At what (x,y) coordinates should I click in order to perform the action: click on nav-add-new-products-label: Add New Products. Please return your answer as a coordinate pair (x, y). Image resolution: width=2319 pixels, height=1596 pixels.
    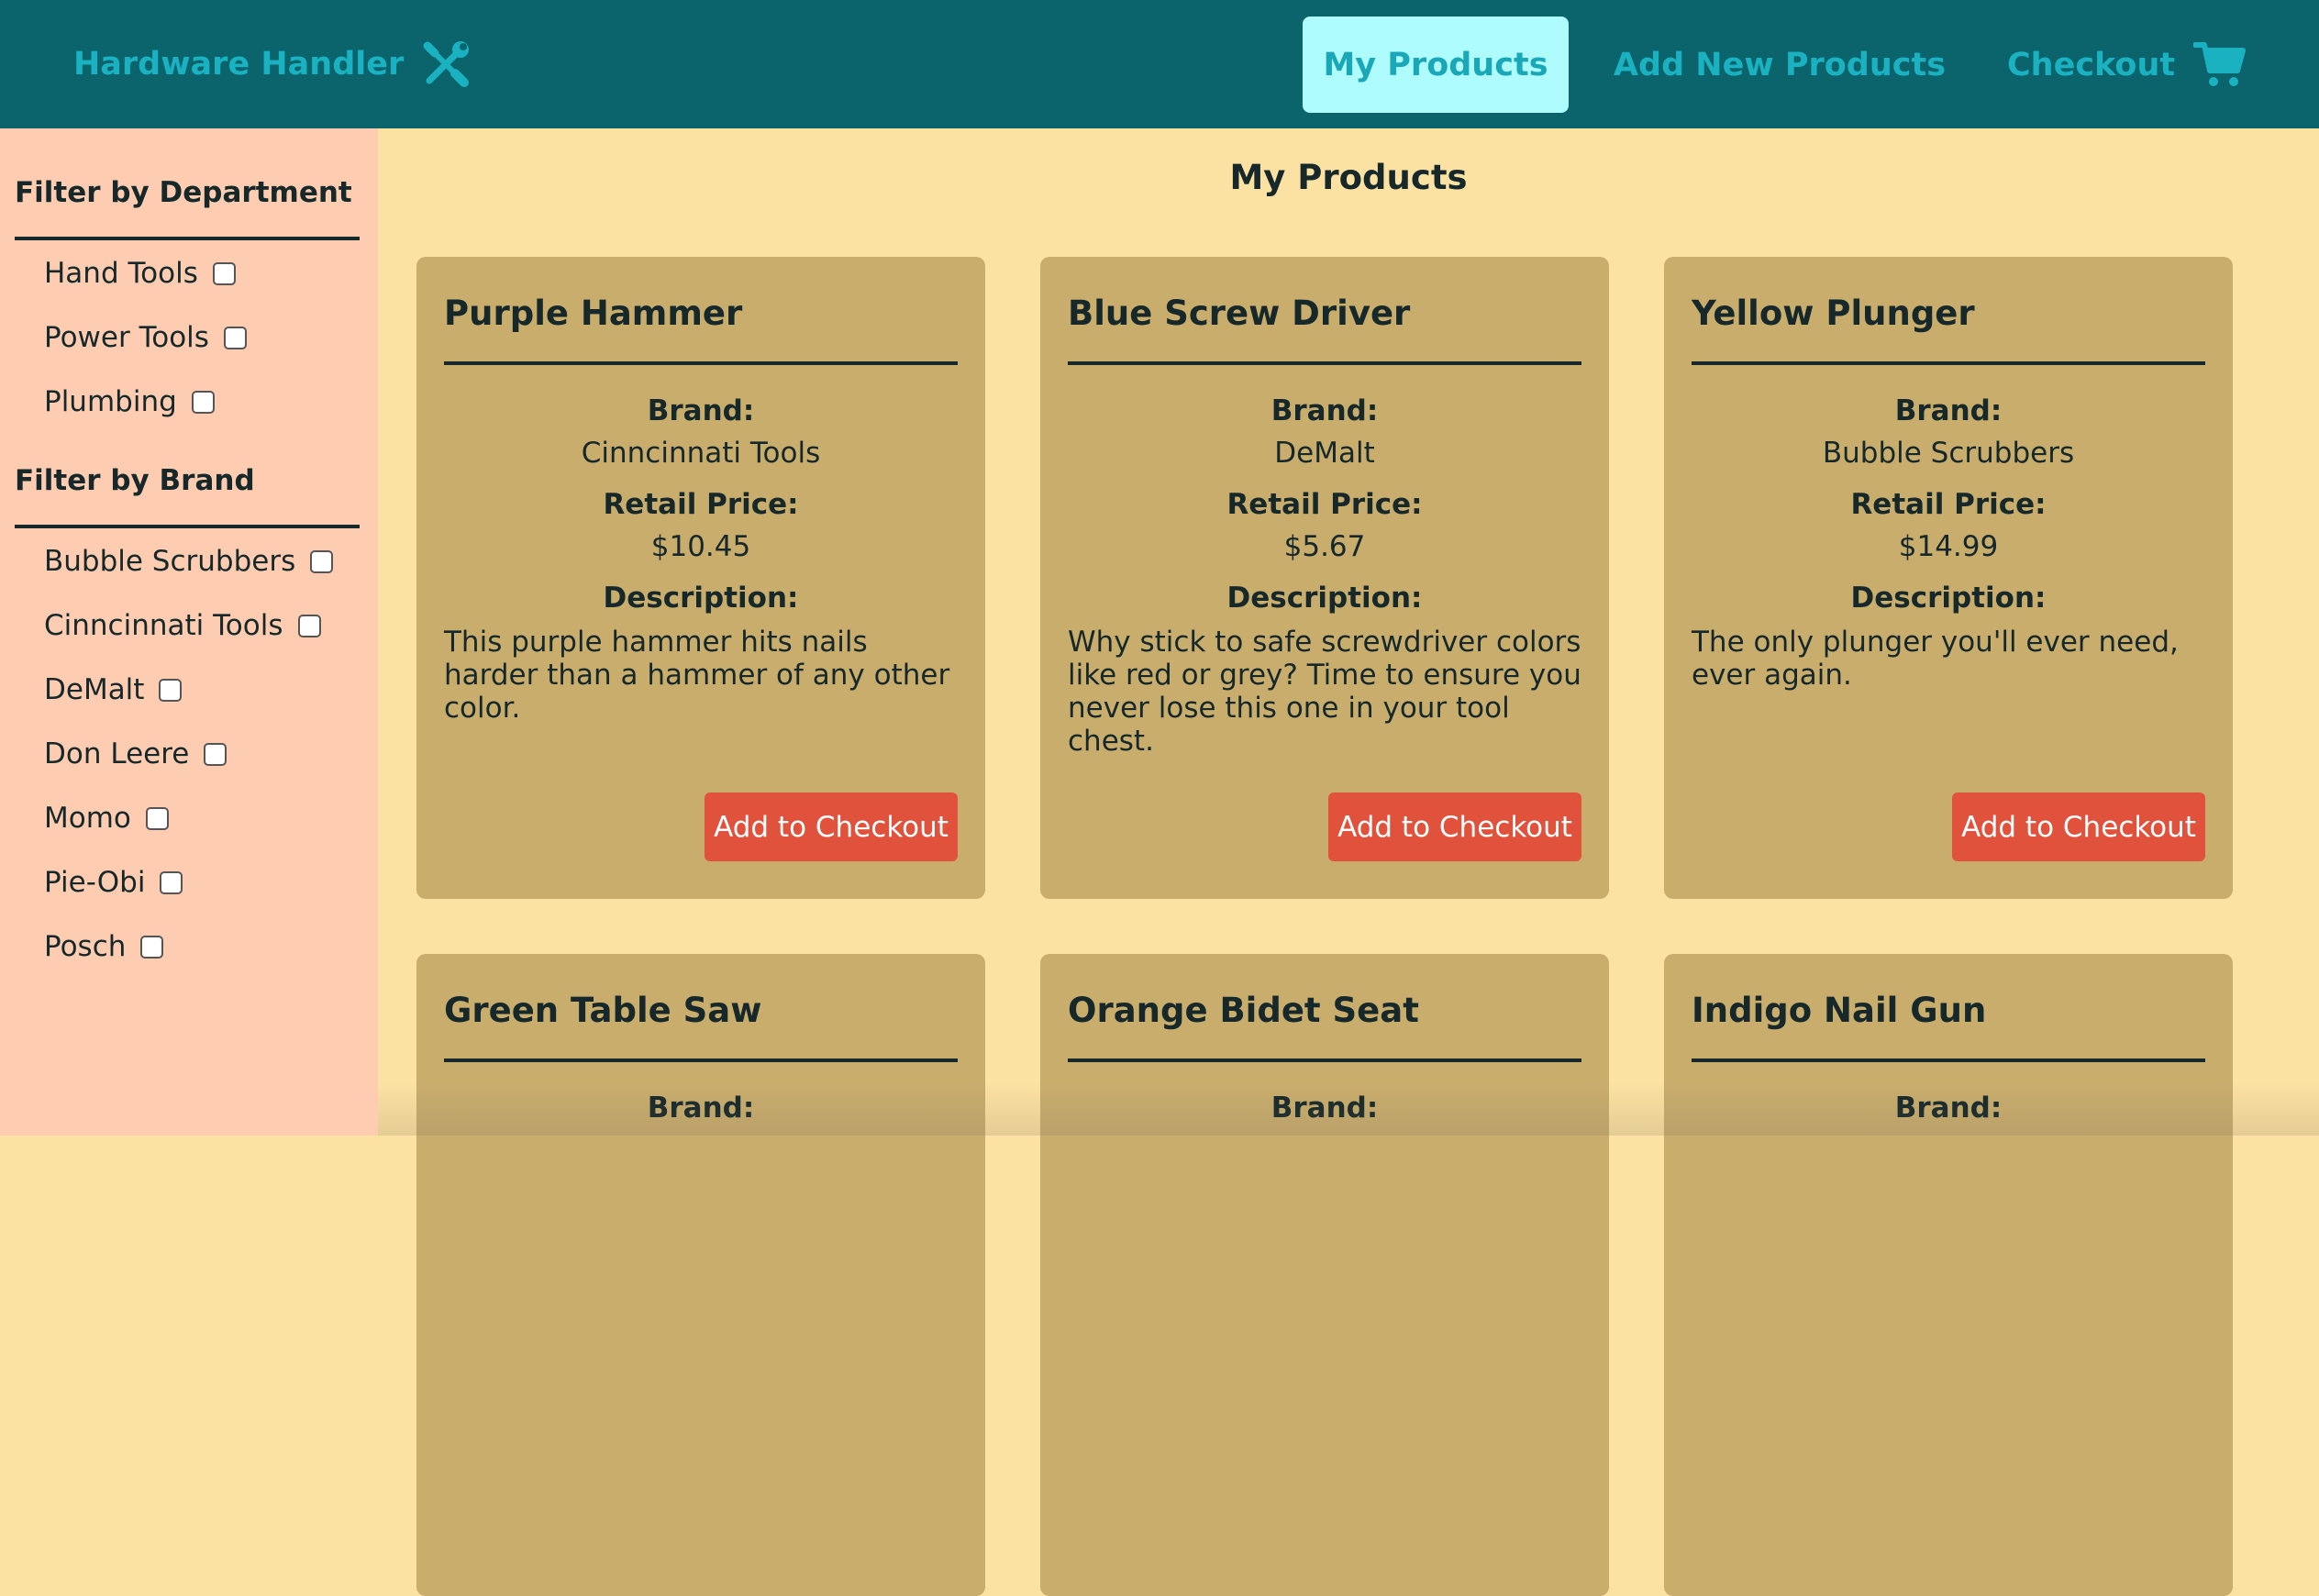
    Looking at the image, I should click on (1780, 64).